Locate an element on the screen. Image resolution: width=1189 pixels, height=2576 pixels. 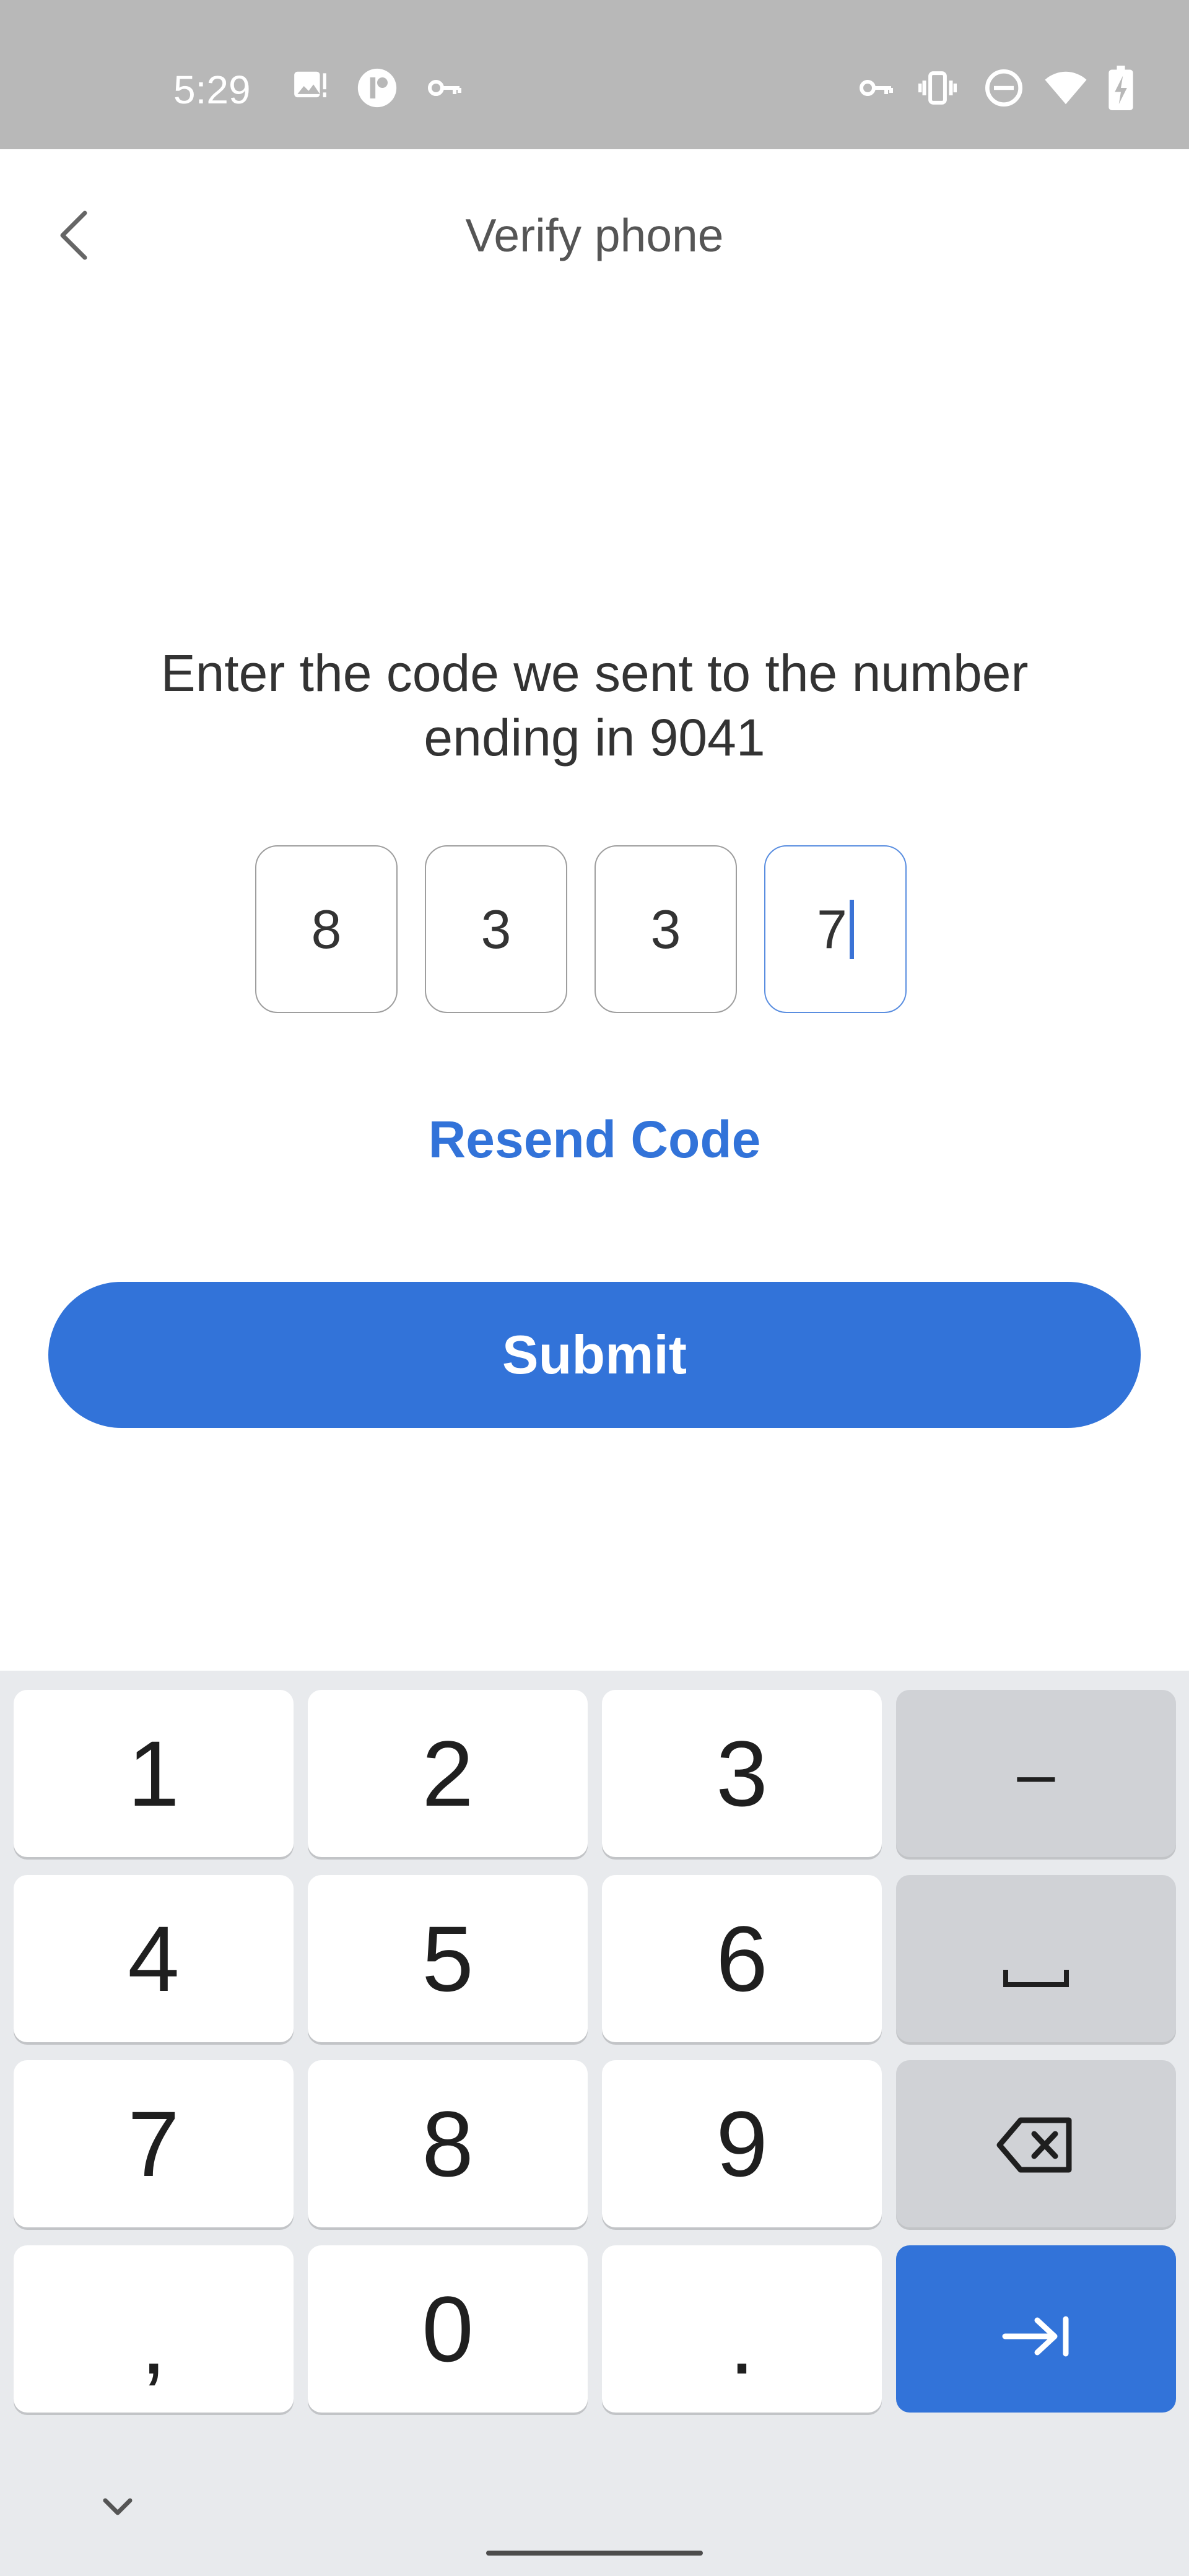
key-dash: – is located at coordinates (1036, 1773).